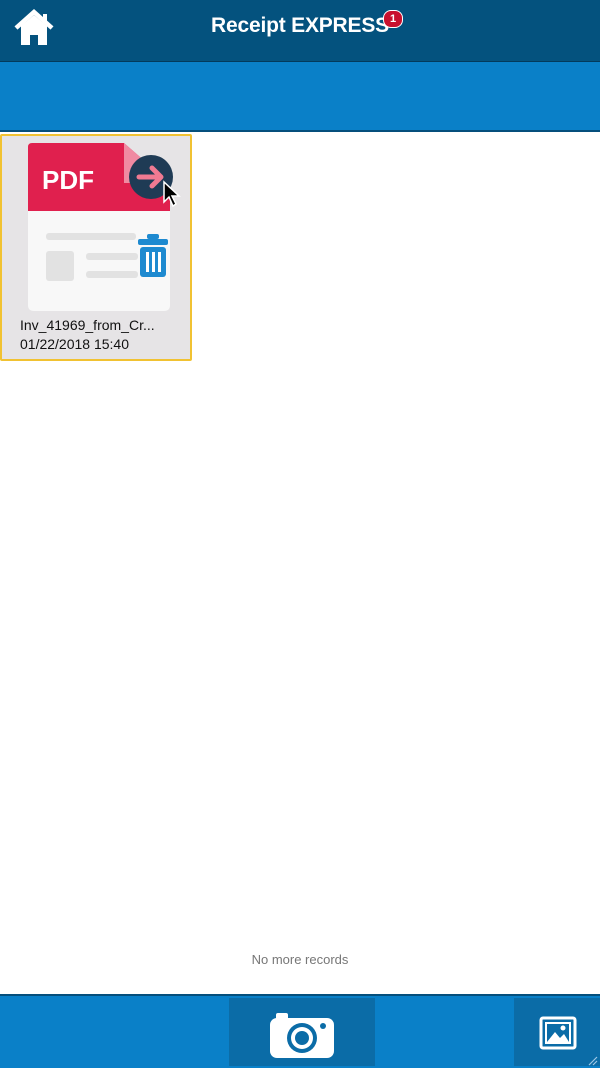 The height and width of the screenshot is (1068, 600). I want to click on image-gallery-icon, so click(558, 1033).